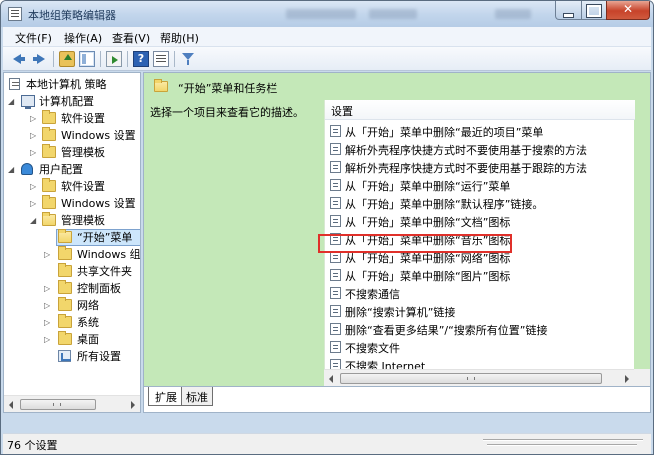 This screenshot has height=455, width=654. Describe the element at coordinates (28, 102) in the screenshot. I see `computer-icon` at that location.